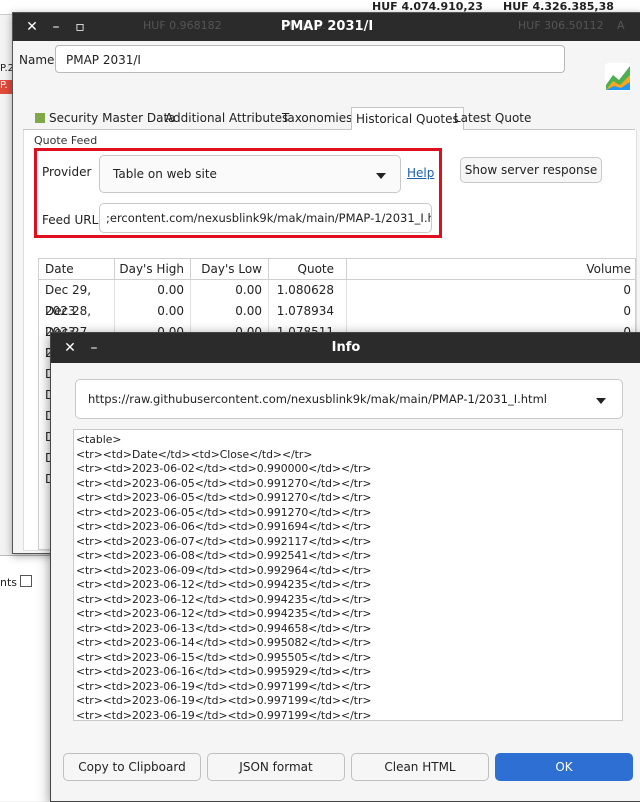 This screenshot has width=640, height=802. What do you see at coordinates (70, 220) in the screenshot?
I see `feed-url-label: Feed URL` at bounding box center [70, 220].